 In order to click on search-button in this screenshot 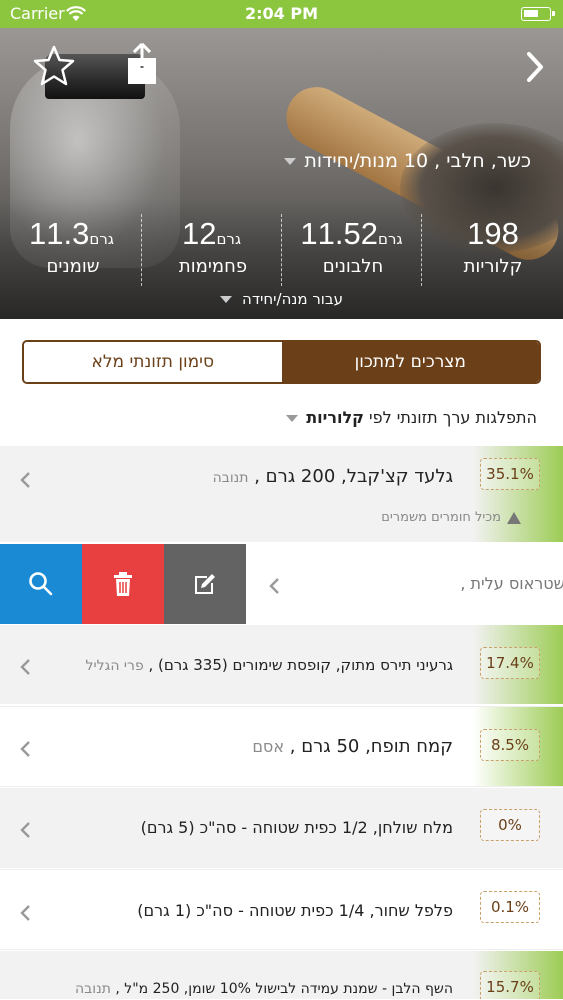, I will do `click(41, 584)`.